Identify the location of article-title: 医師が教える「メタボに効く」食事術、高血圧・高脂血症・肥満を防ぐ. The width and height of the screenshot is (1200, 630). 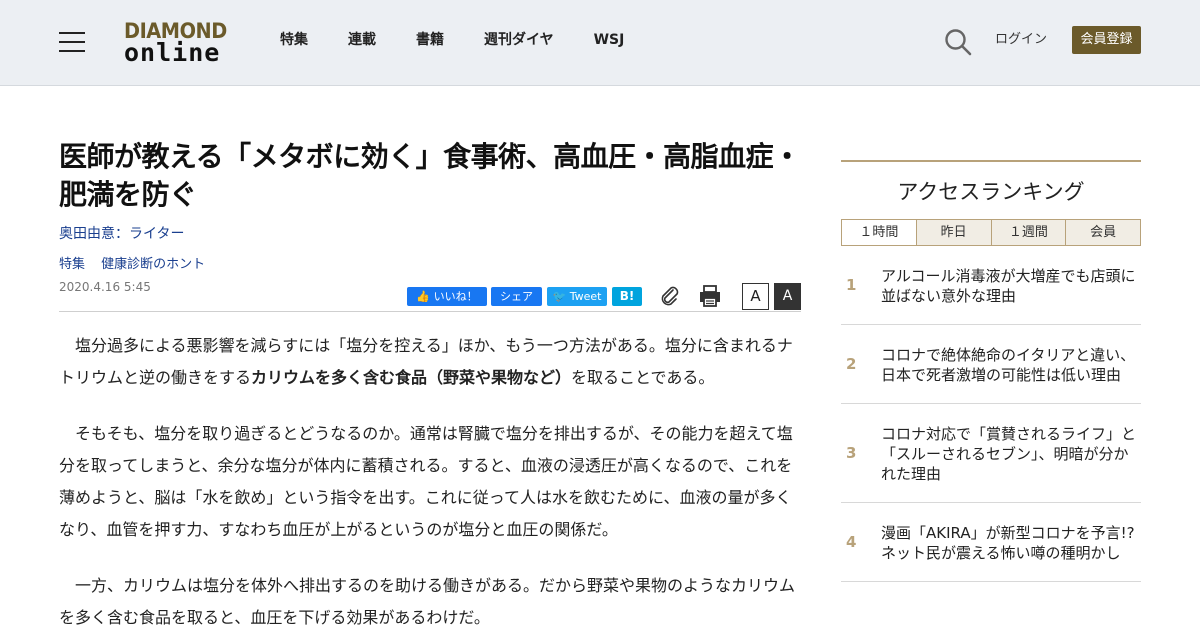
(430, 175).